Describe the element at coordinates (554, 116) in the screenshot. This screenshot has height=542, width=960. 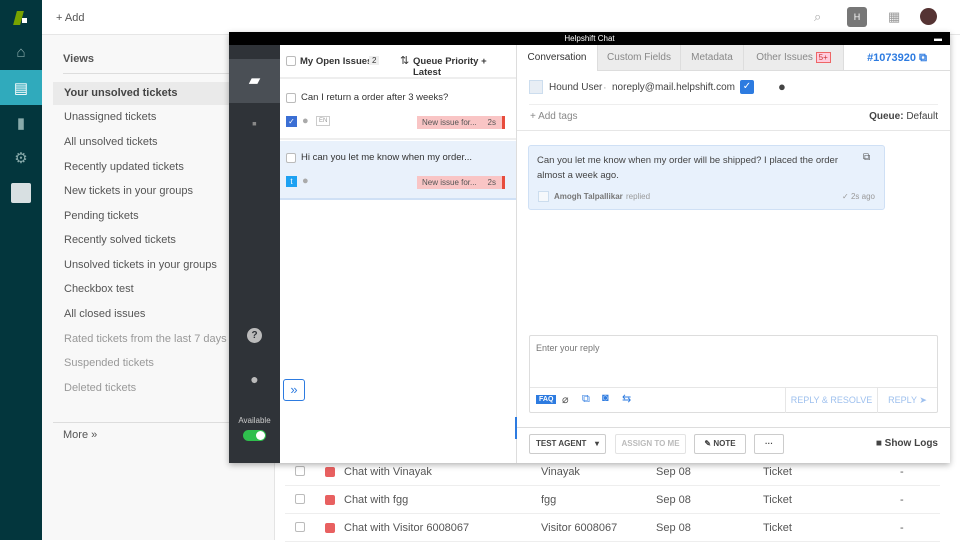
I see `add-tags-button: + Add tags` at that location.